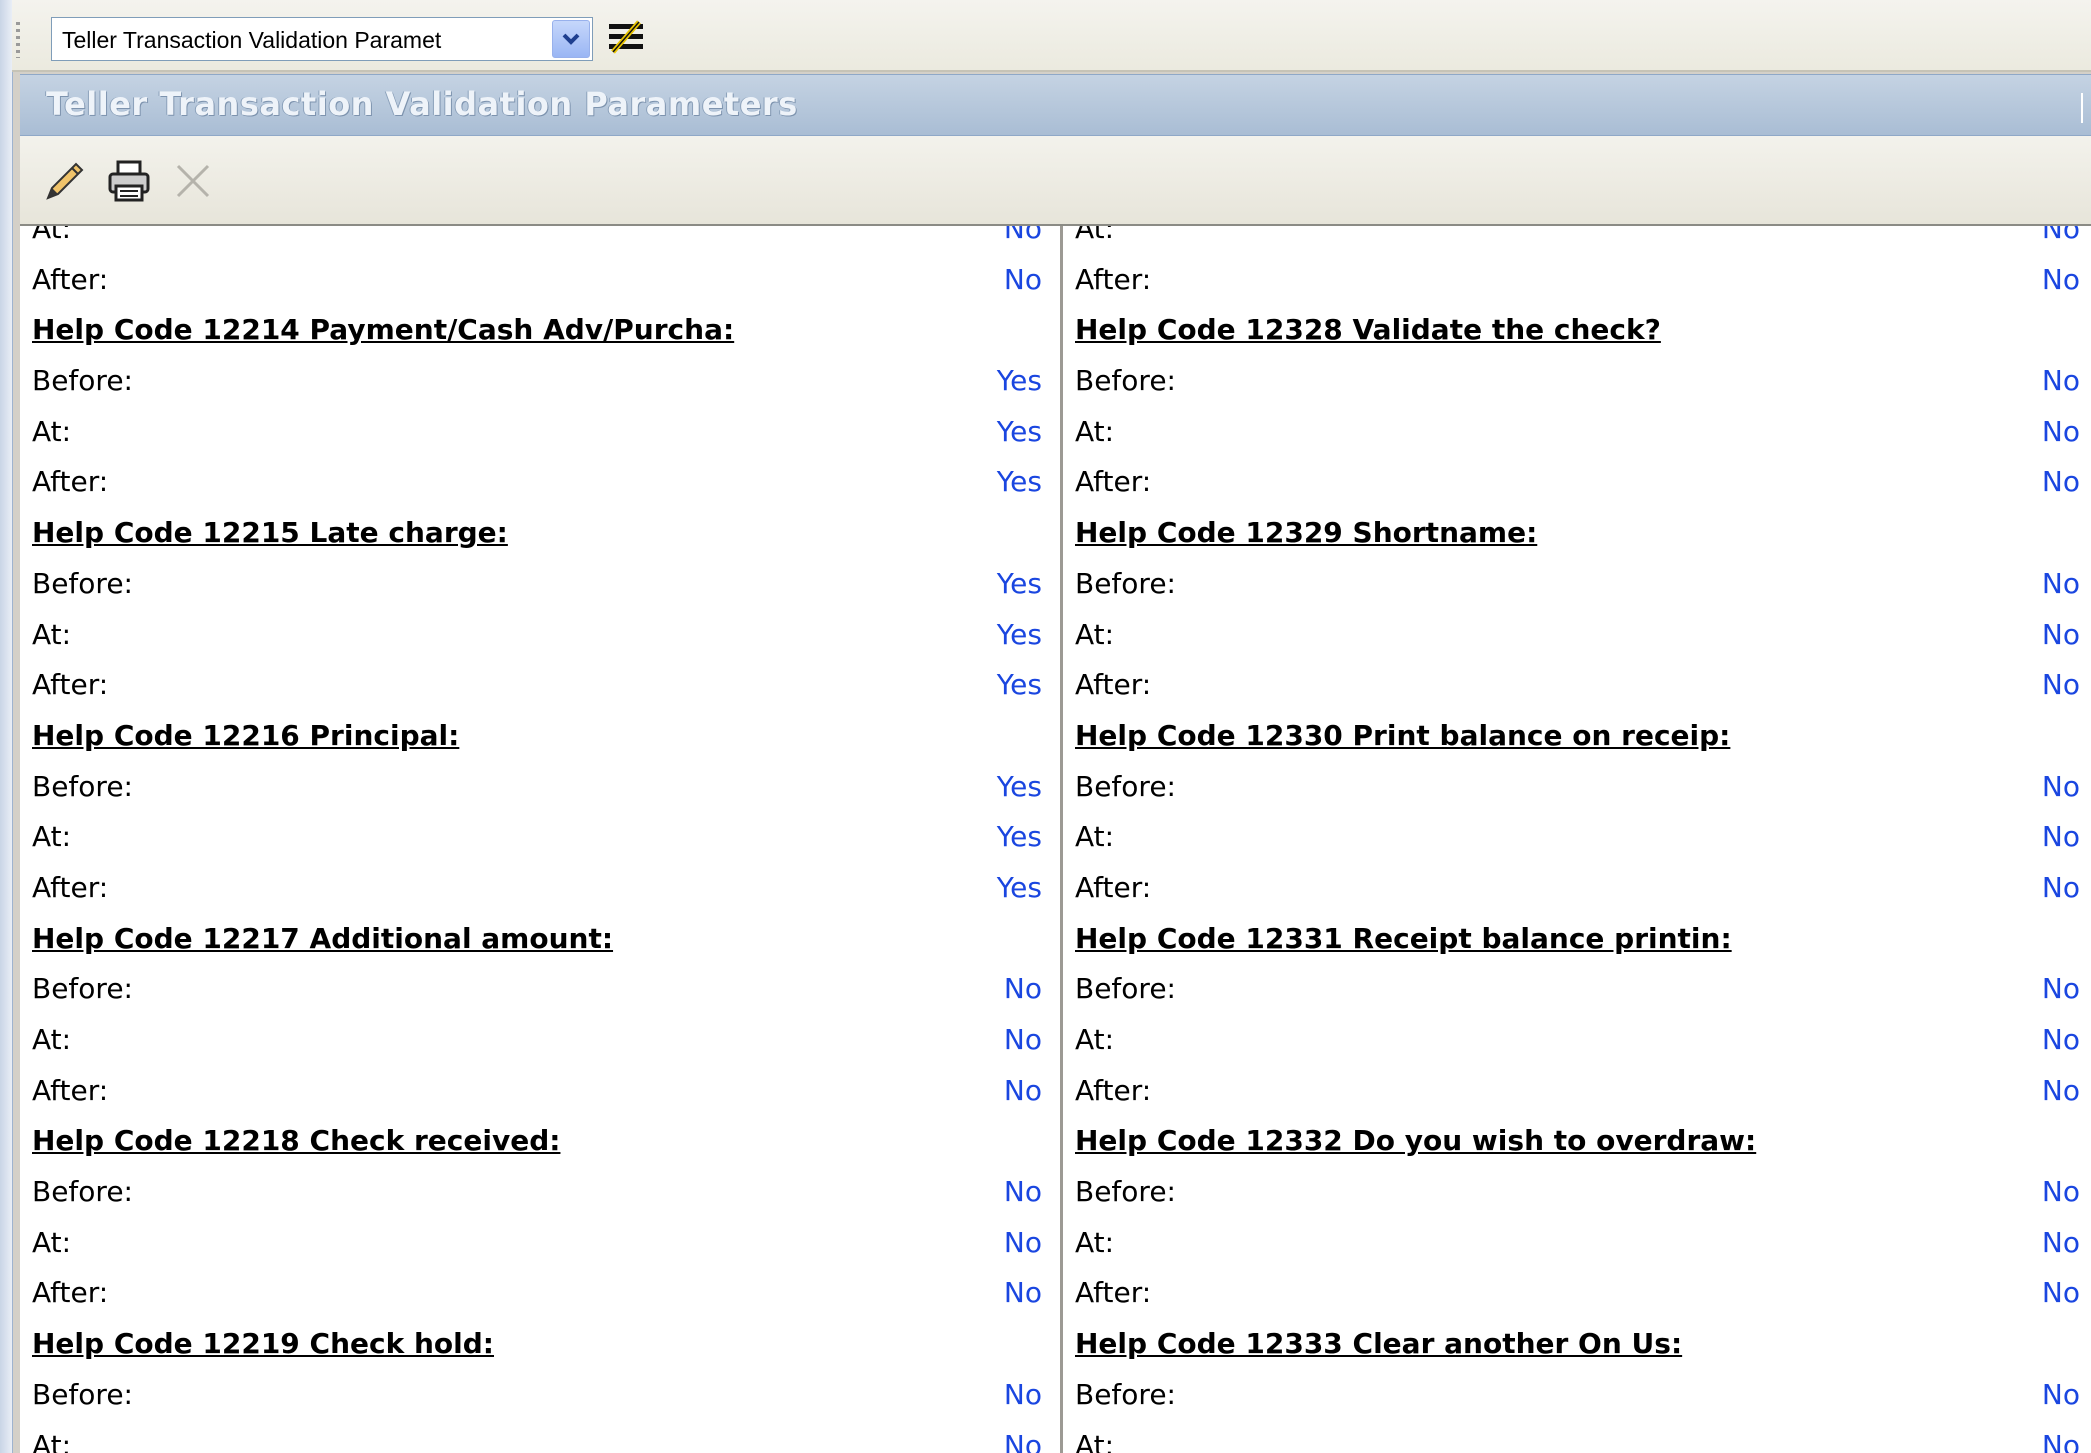 This screenshot has height=1453, width=2091. Describe the element at coordinates (1403, 938) in the screenshot. I see `help-code-title: Help Code 12331 Receipt balance printin:` at that location.